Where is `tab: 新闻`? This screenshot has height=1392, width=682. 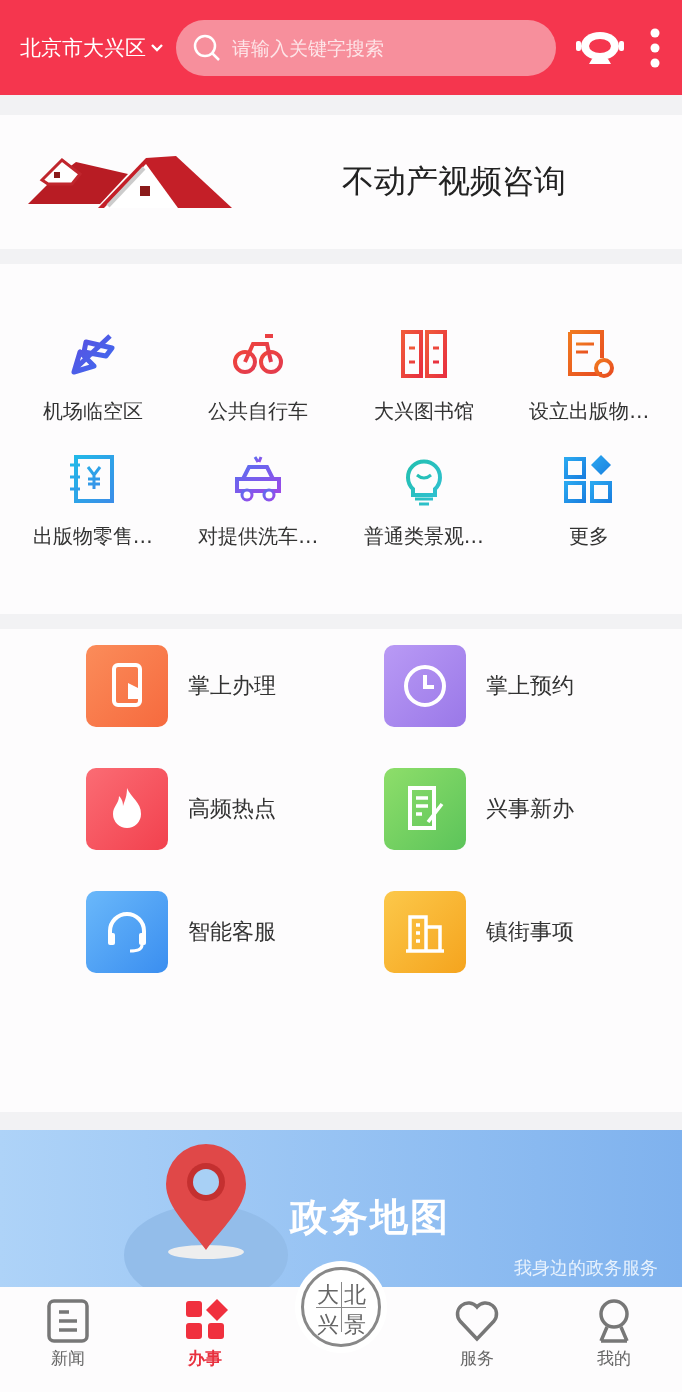
tab: 新闻 is located at coordinates (68, 1333).